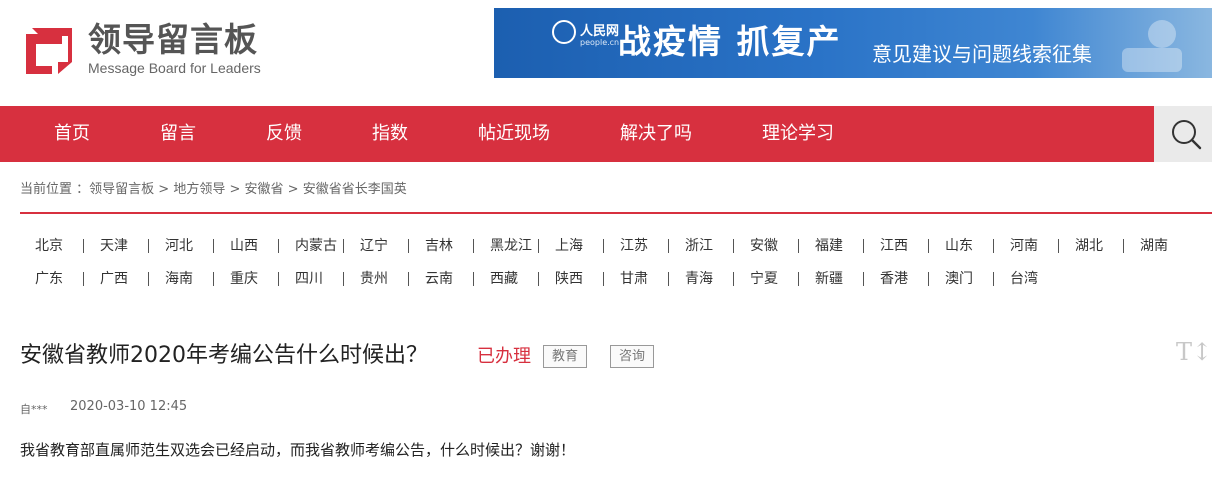 Image resolution: width=1212 pixels, height=489 pixels. What do you see at coordinates (904, 279) in the screenshot?
I see `province-link: 香港` at bounding box center [904, 279].